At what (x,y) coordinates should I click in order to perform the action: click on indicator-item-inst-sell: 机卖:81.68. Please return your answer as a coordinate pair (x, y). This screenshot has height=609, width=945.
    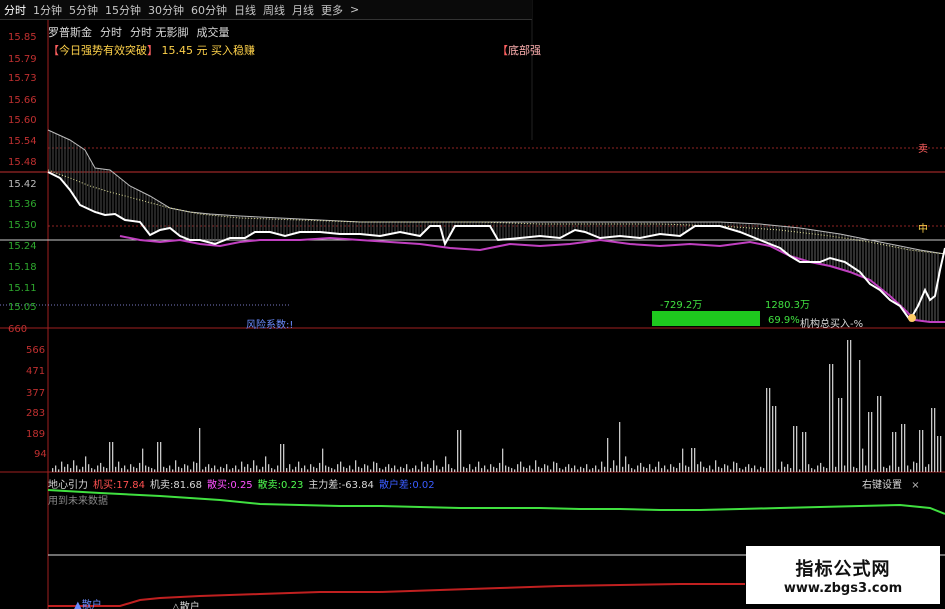
    Looking at the image, I should click on (176, 483).